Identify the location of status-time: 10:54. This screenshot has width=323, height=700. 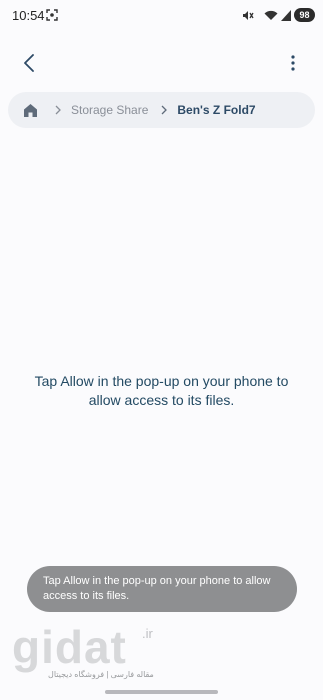
(28, 15).